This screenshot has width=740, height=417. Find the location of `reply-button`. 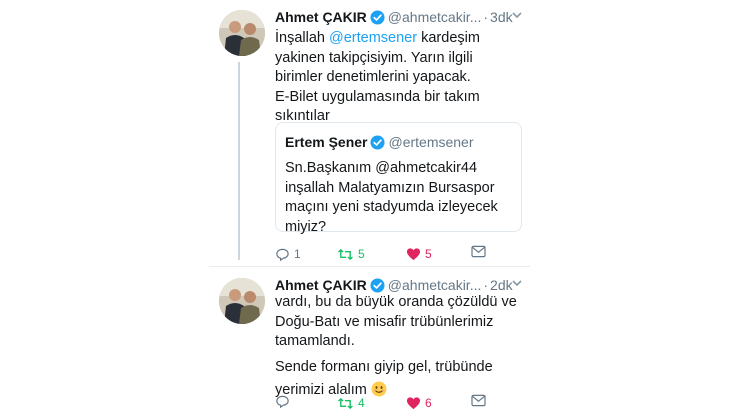

reply-button is located at coordinates (284, 401).